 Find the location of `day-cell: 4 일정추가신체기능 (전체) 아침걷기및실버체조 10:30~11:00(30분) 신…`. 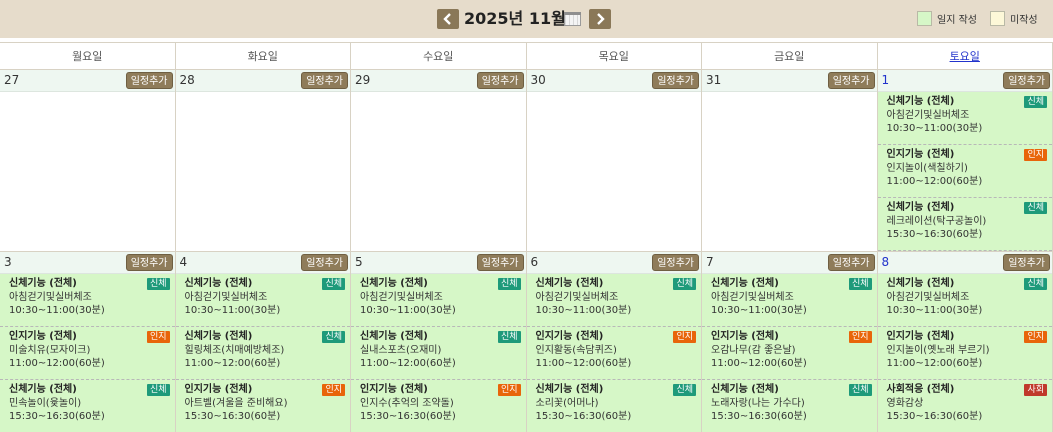

day-cell: 4 일정추가신체기능 (전체) 아침걷기및실버체조 10:30~11:00(30분) 신… is located at coordinates (263, 342).